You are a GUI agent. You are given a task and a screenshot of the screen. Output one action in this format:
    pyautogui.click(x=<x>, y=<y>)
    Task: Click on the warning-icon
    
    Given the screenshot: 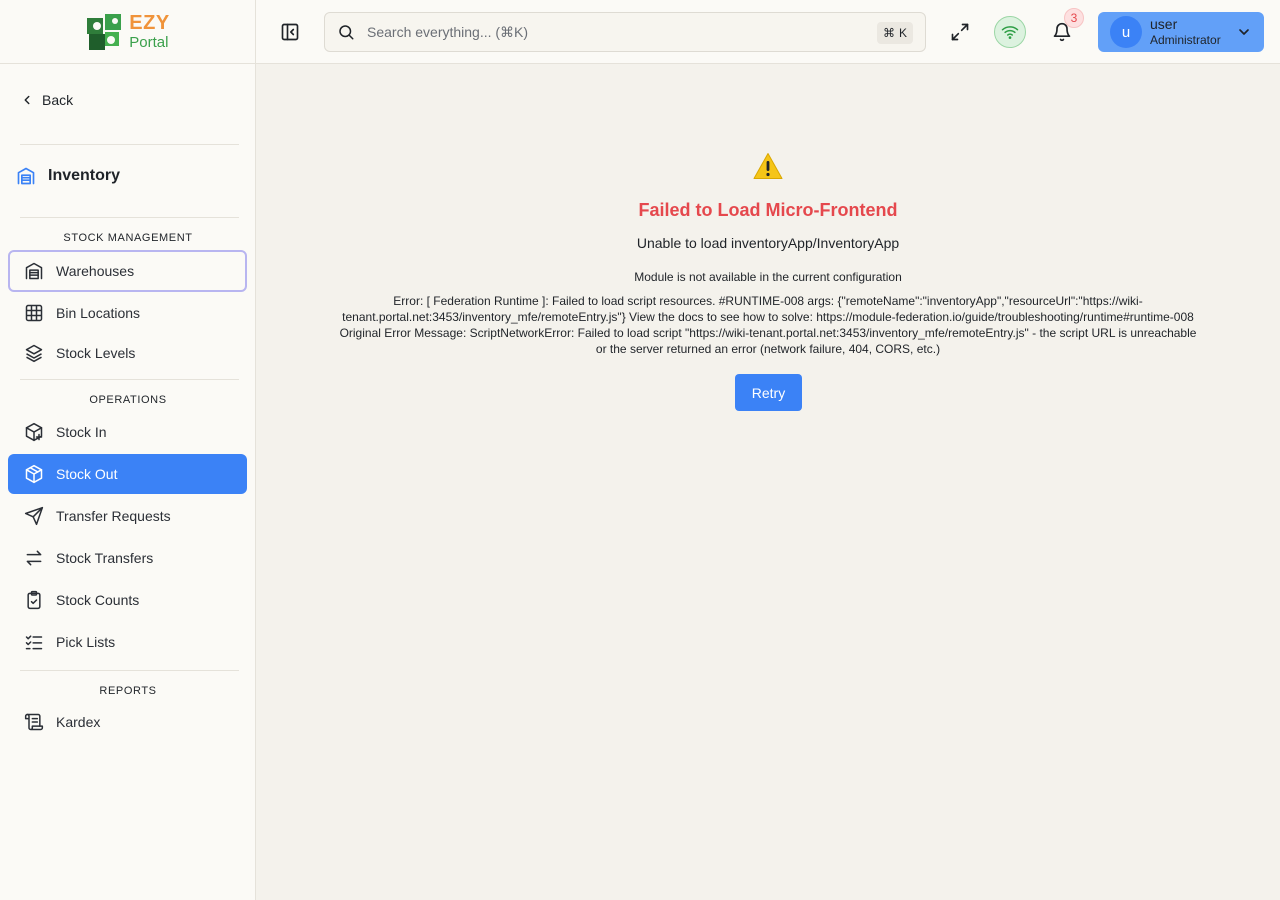 What is the action you would take?
    pyautogui.click(x=768, y=166)
    